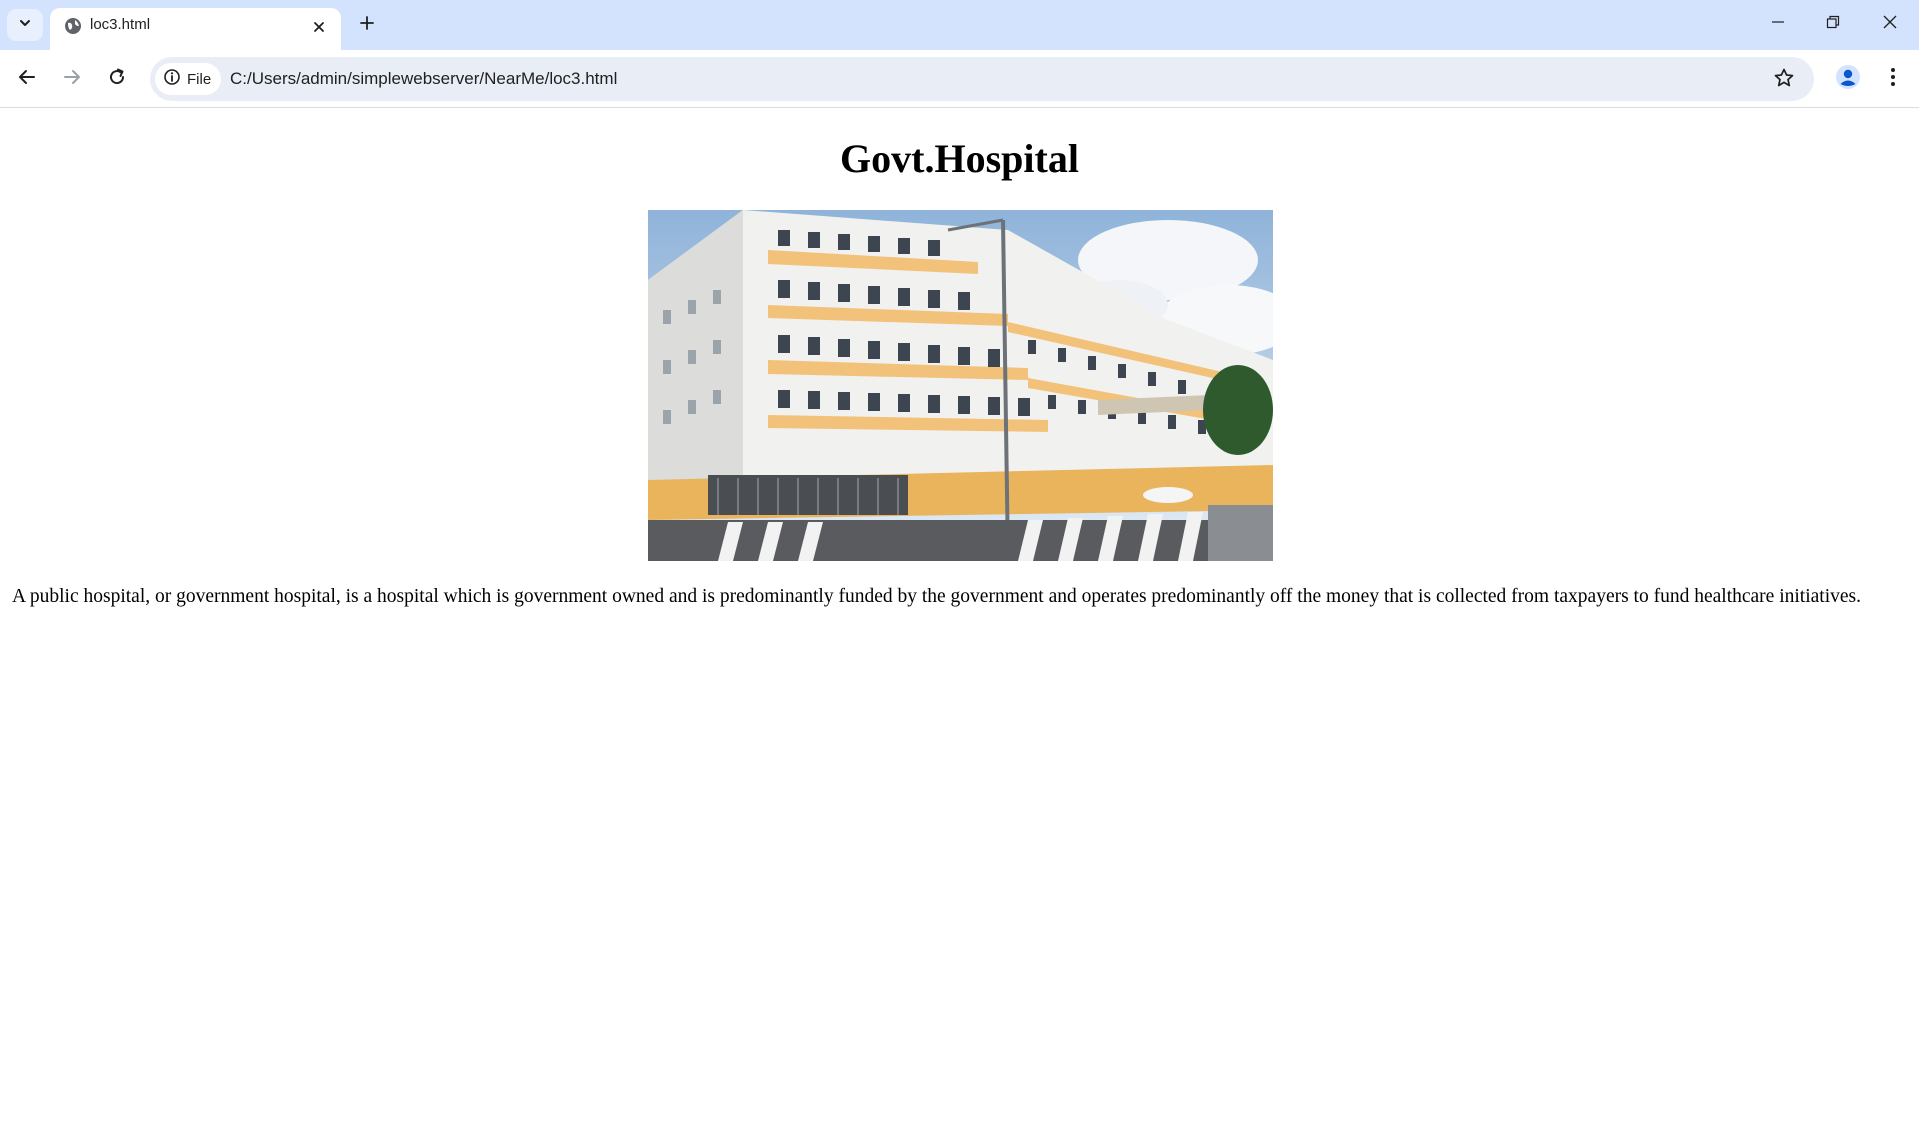 This screenshot has height=1136, width=1919. I want to click on forward-button, so click(72, 79).